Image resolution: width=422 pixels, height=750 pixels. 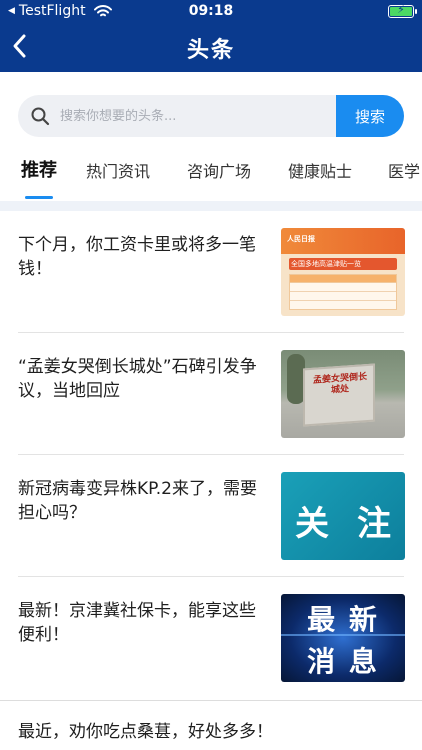 What do you see at coordinates (340, 384) in the screenshot?
I see `thumb-stone-text: 孟姜女哭倒长城处` at bounding box center [340, 384].